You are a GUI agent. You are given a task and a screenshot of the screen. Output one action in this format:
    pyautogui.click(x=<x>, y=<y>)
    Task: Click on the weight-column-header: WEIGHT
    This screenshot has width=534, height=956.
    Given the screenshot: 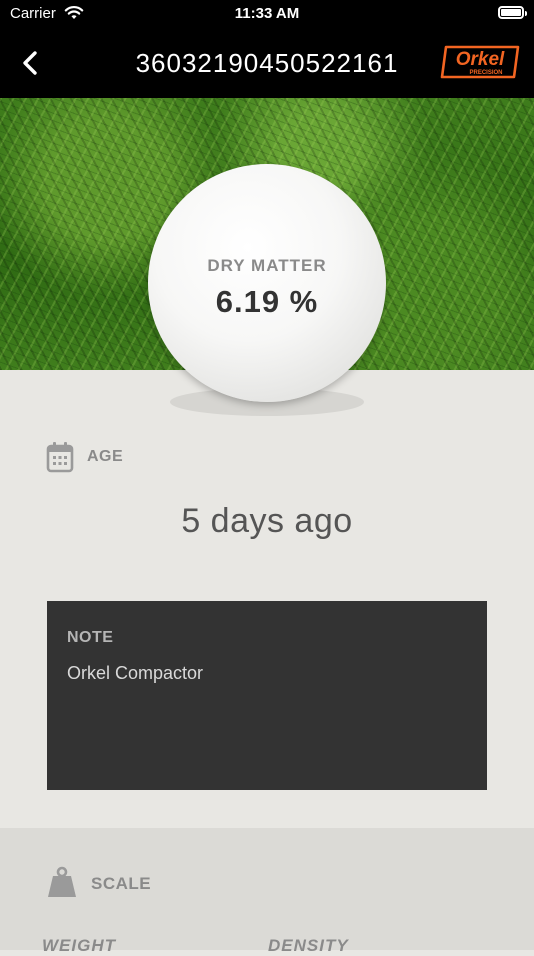 What is the action you would take?
    pyautogui.click(x=79, y=945)
    